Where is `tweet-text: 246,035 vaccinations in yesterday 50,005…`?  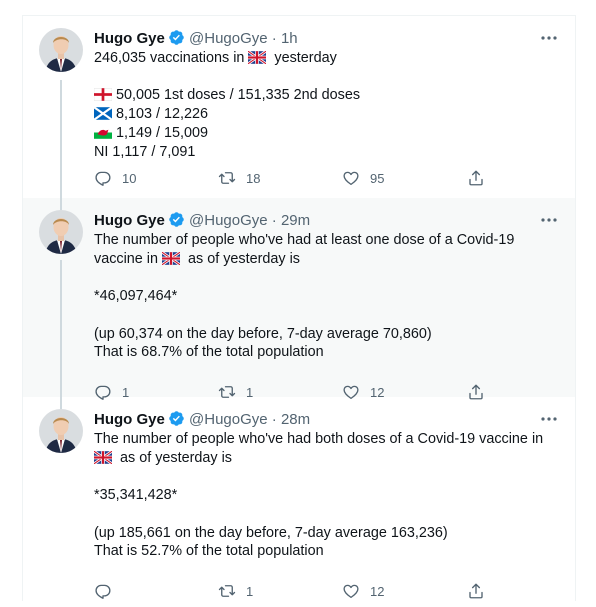 tweet-text: 246,035 vaccinations in yesterday 50,005… is located at coordinates (227, 105).